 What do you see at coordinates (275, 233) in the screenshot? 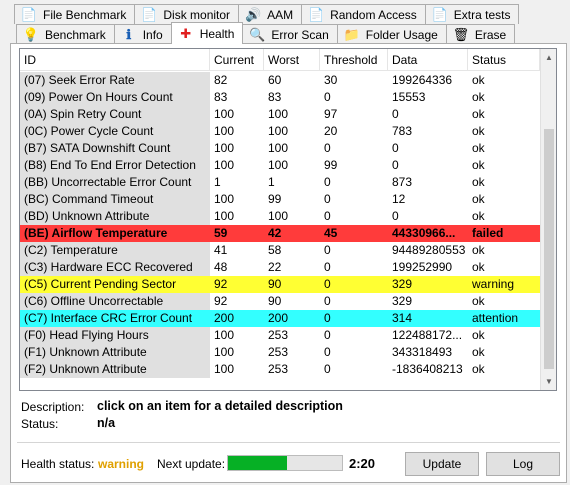
I see `cell-worst: 42` at bounding box center [275, 233].